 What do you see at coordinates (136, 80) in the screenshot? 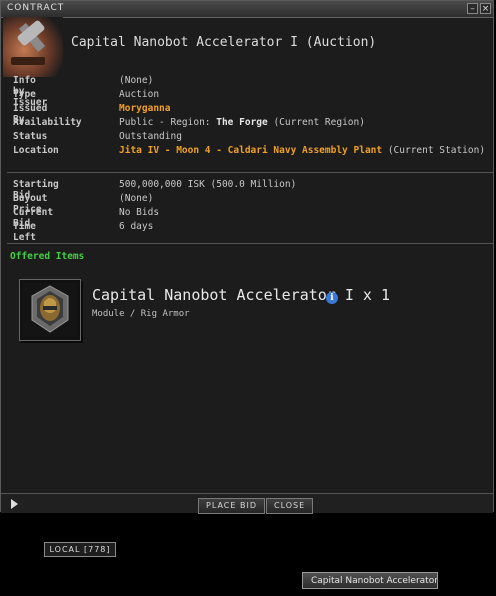
I see `detail-value: (None)` at bounding box center [136, 80].